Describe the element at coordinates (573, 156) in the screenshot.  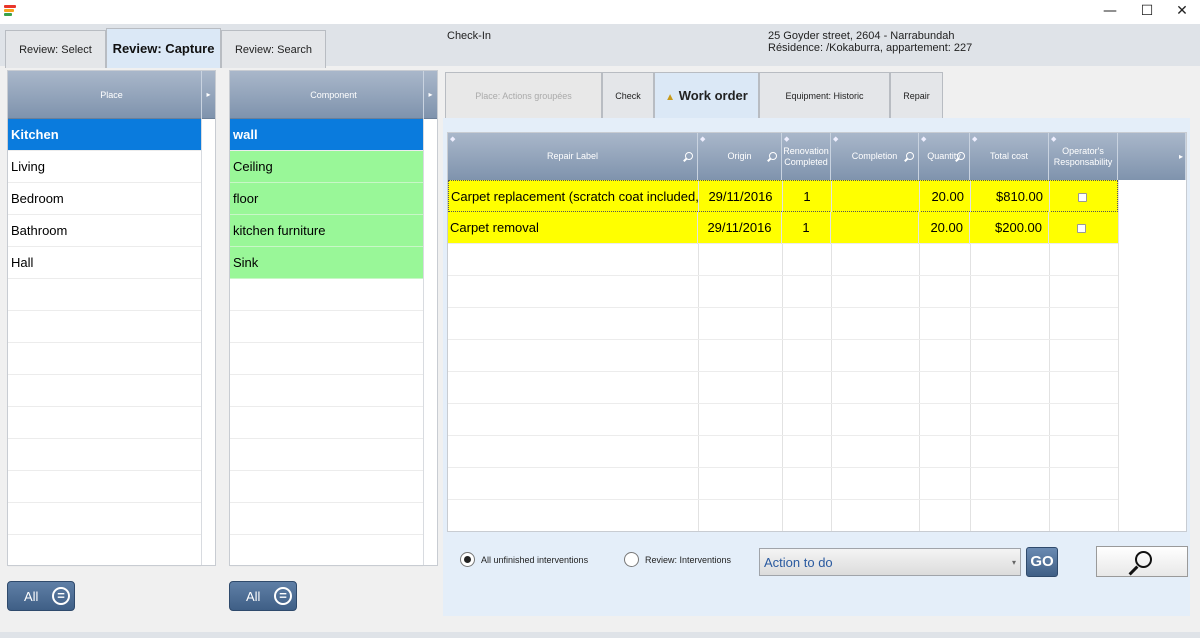
I see `col-repair-label: ◆ Repair Label` at that location.